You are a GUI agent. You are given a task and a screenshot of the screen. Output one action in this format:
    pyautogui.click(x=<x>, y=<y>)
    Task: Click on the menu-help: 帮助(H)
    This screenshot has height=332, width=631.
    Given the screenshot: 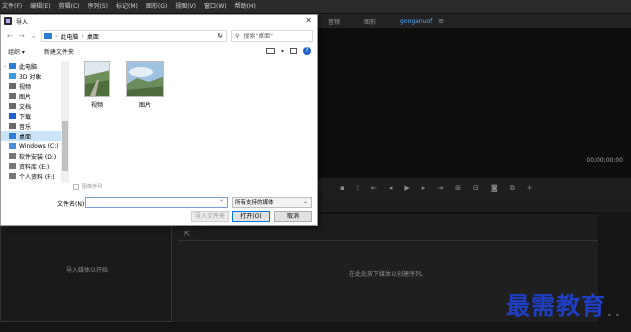 What is the action you would take?
    pyautogui.click(x=245, y=7)
    